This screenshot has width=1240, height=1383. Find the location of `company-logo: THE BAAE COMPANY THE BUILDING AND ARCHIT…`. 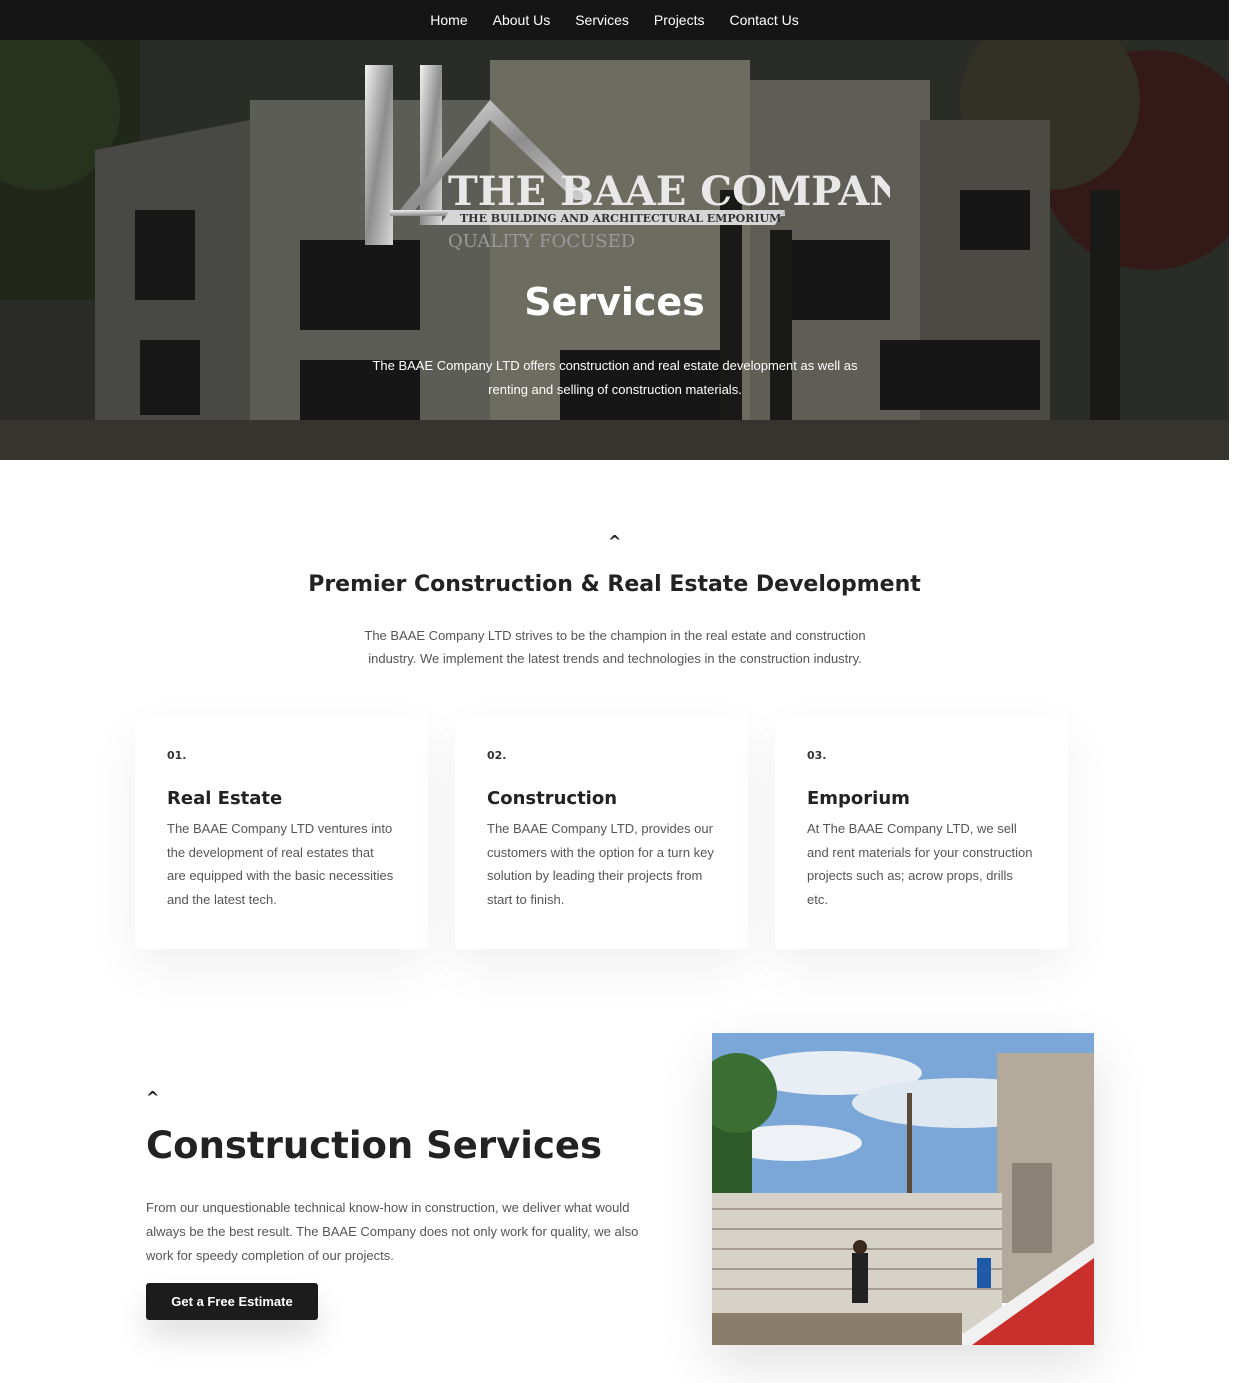

company-logo: THE BAAE COMPANY THE BUILDING AND ARCHIT… is located at coordinates (627, 158).